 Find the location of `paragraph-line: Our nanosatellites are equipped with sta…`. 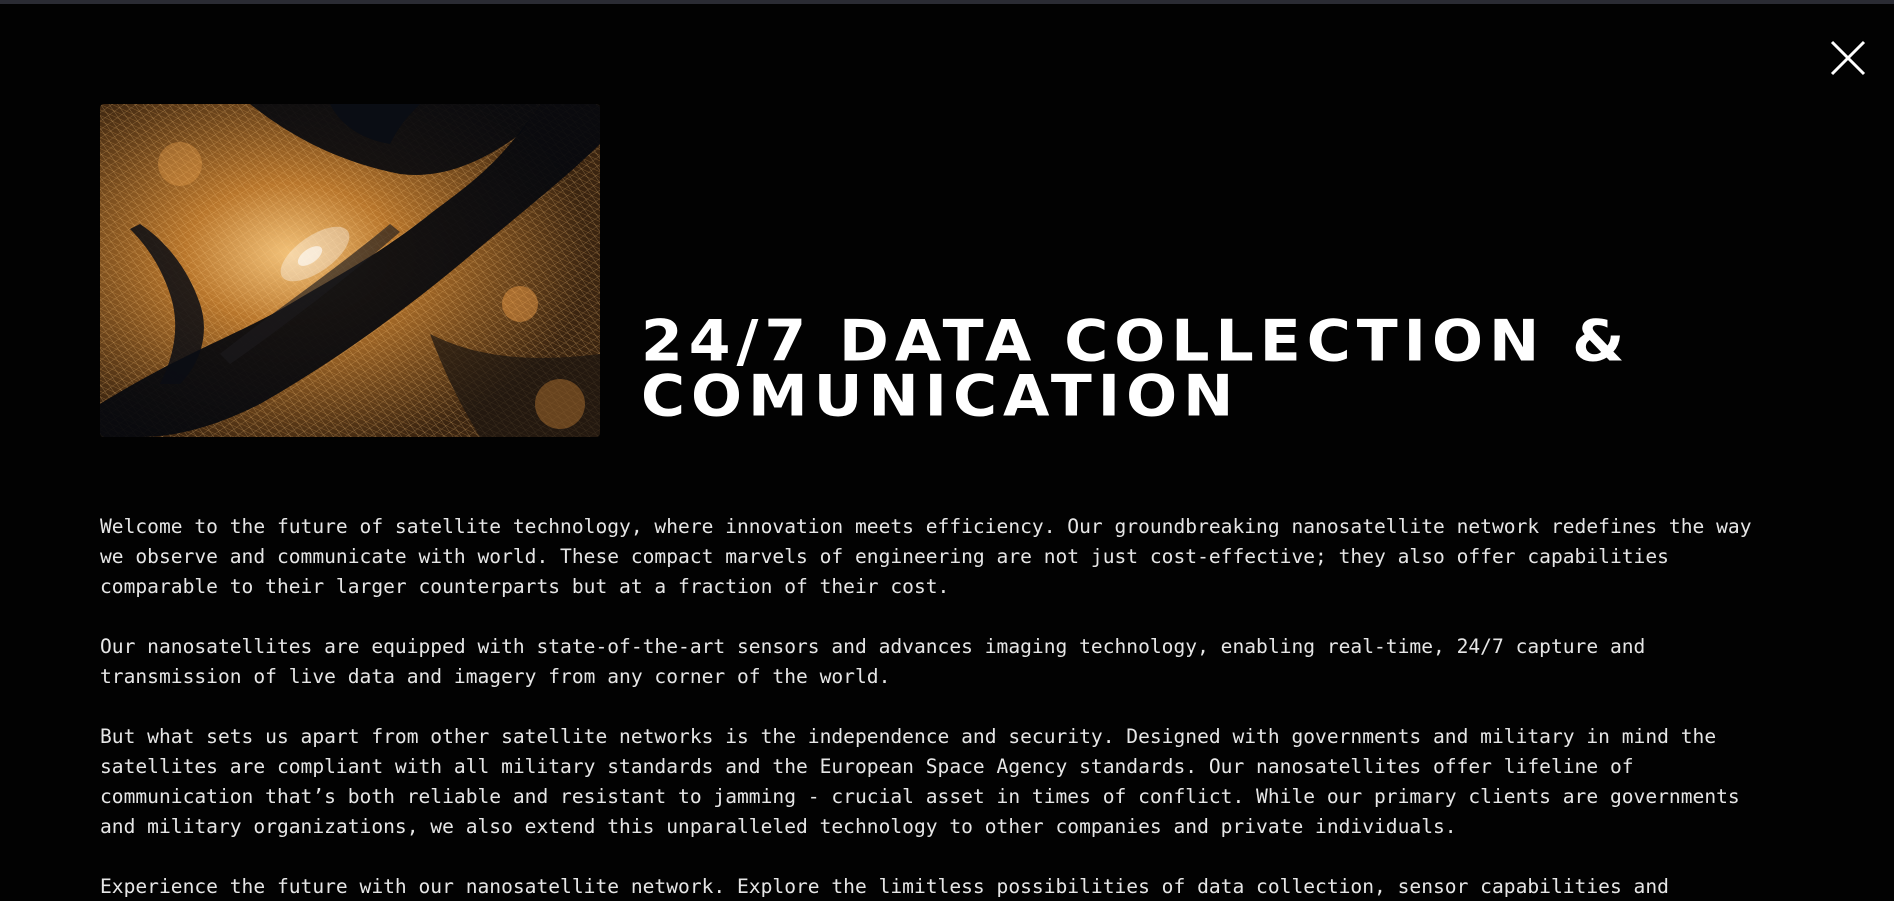

paragraph-line: Our nanosatellites are equipped with sta… is located at coordinates (873, 646).